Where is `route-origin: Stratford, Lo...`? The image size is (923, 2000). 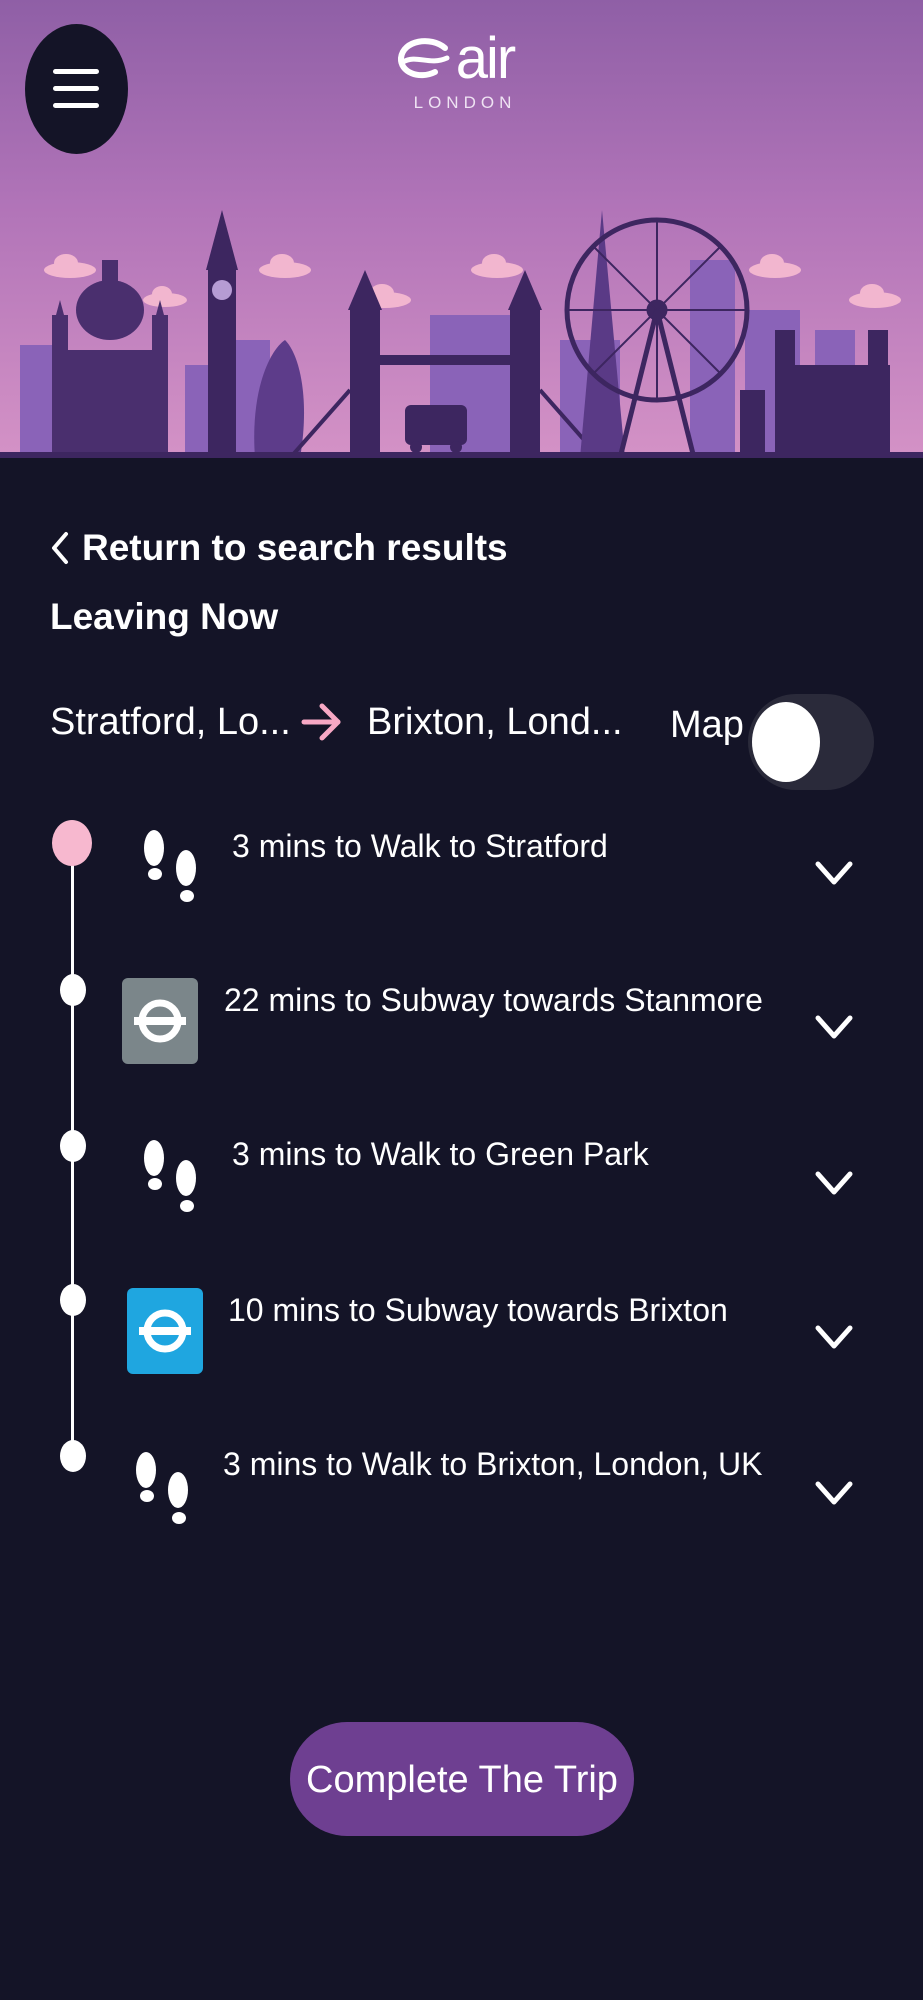
route-origin: Stratford, Lo... is located at coordinates (170, 722).